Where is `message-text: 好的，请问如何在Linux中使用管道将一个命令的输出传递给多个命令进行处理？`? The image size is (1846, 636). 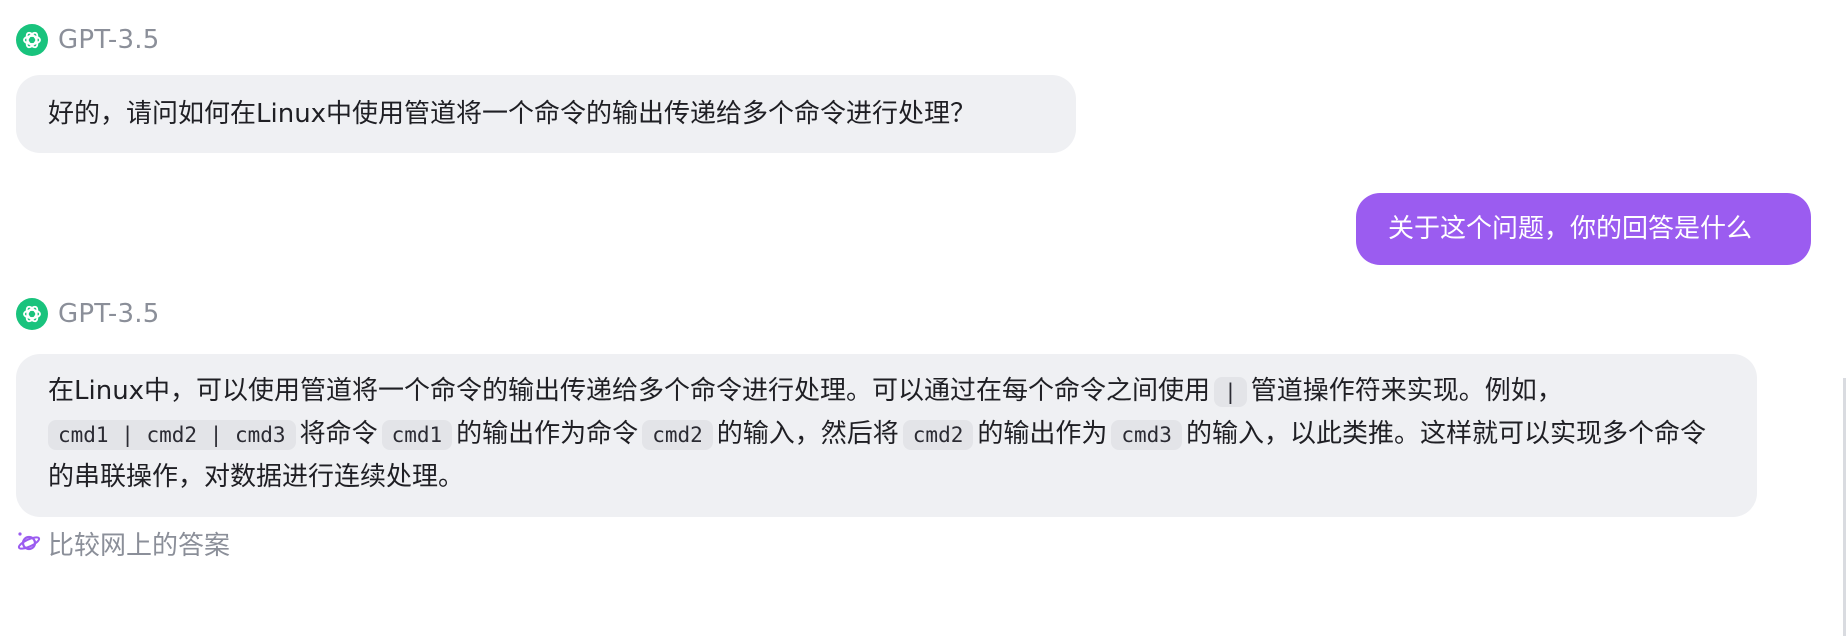
message-text: 好的，请问如何在Linux中使用管道将一个命令的输出传递给多个命令进行处理？ is located at coordinates (512, 114).